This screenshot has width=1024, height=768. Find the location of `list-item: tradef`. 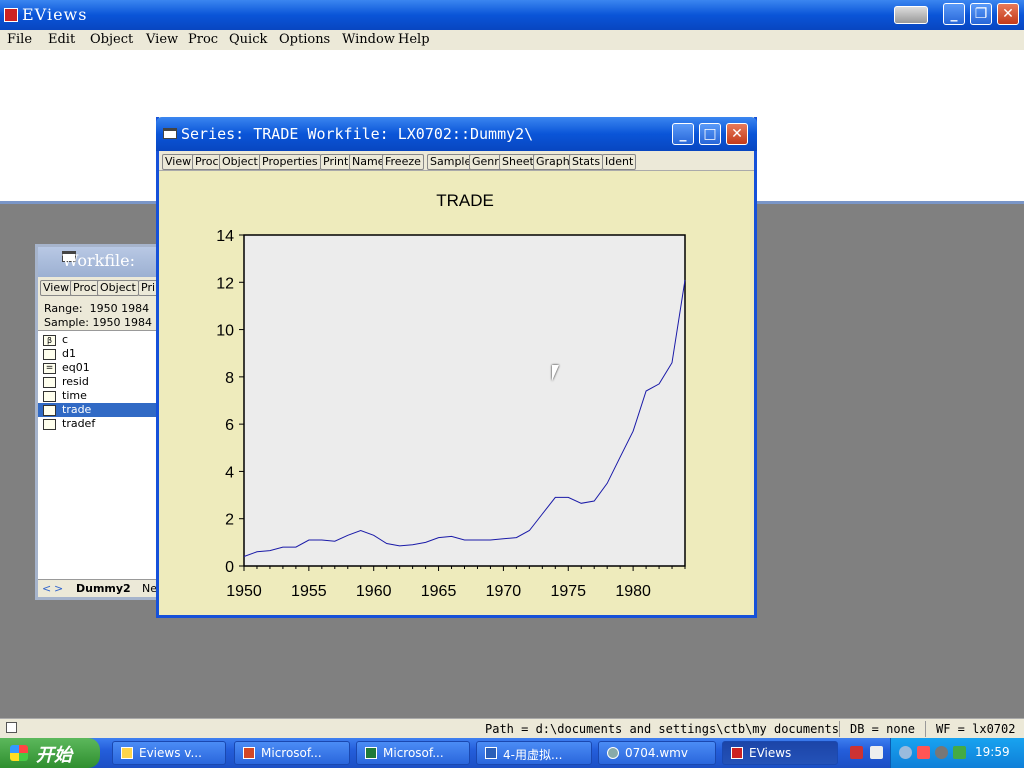

list-item: tradef is located at coordinates (97, 424).